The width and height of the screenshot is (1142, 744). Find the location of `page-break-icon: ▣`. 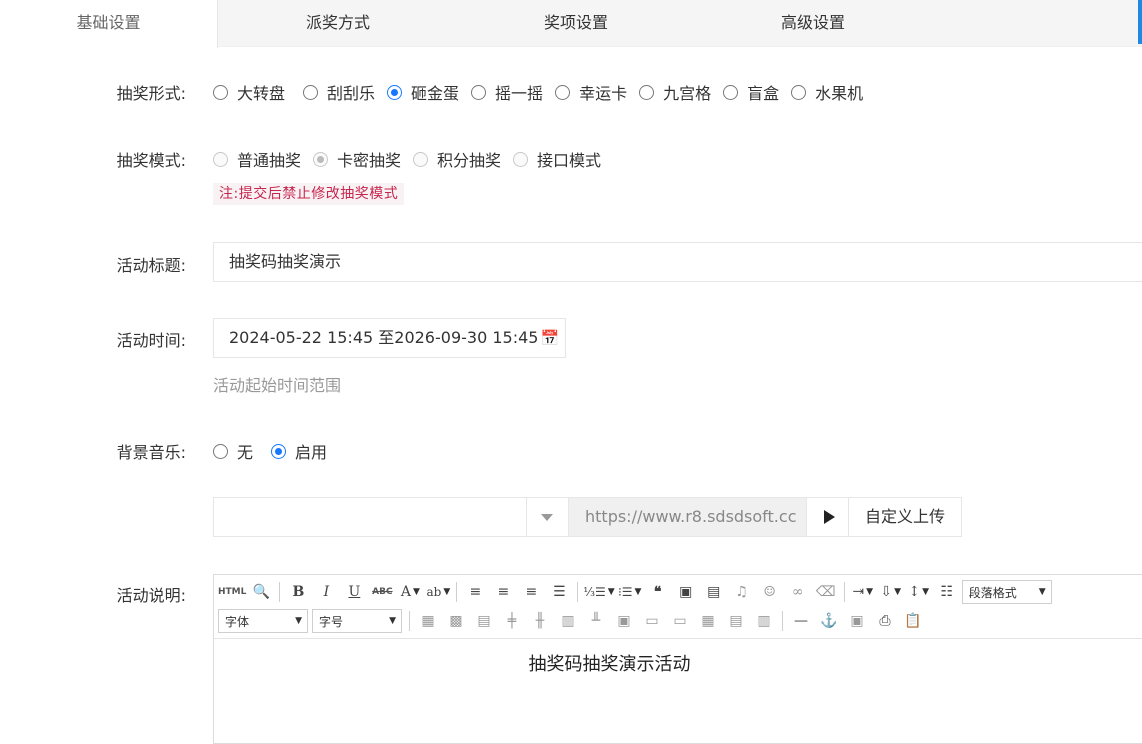

page-break-icon: ▣ is located at coordinates (857, 621).